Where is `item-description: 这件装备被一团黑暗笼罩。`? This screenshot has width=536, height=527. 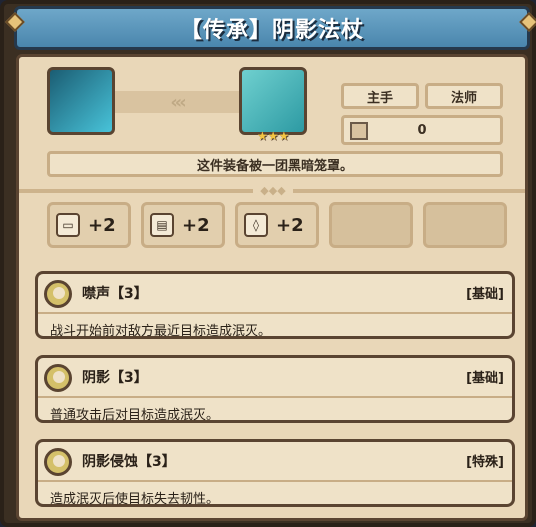
item-description: 这件装备被一团黑暗笼罩。 is located at coordinates (275, 164).